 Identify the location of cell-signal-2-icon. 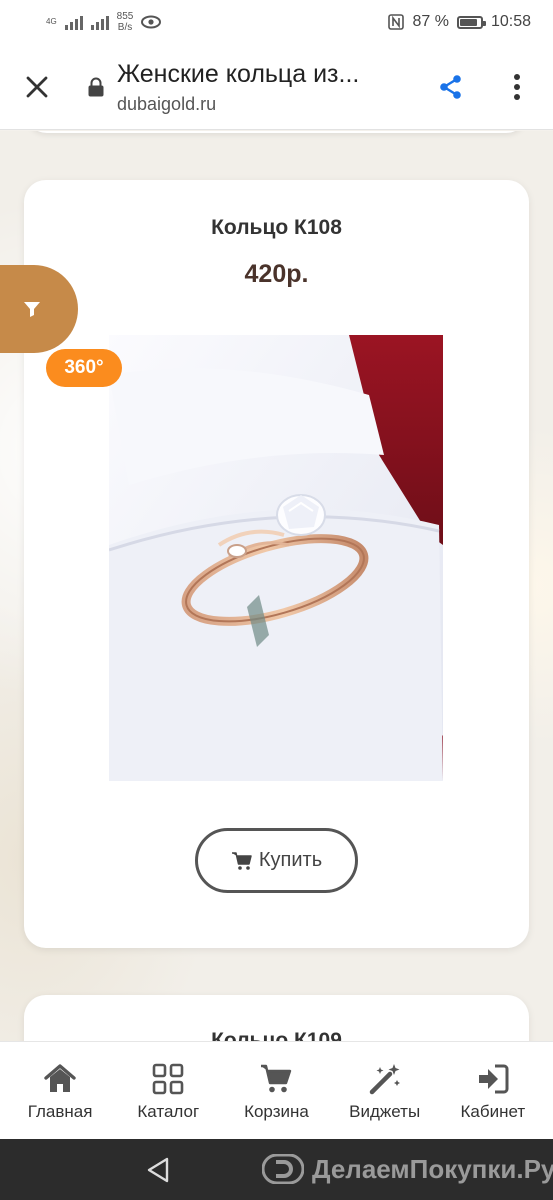
(99, 22).